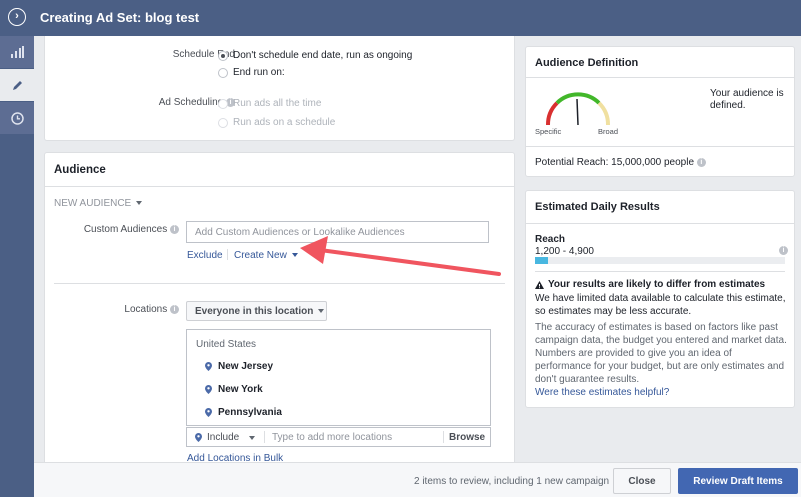  I want to click on radio-end-run-on: End run on:, so click(251, 72).